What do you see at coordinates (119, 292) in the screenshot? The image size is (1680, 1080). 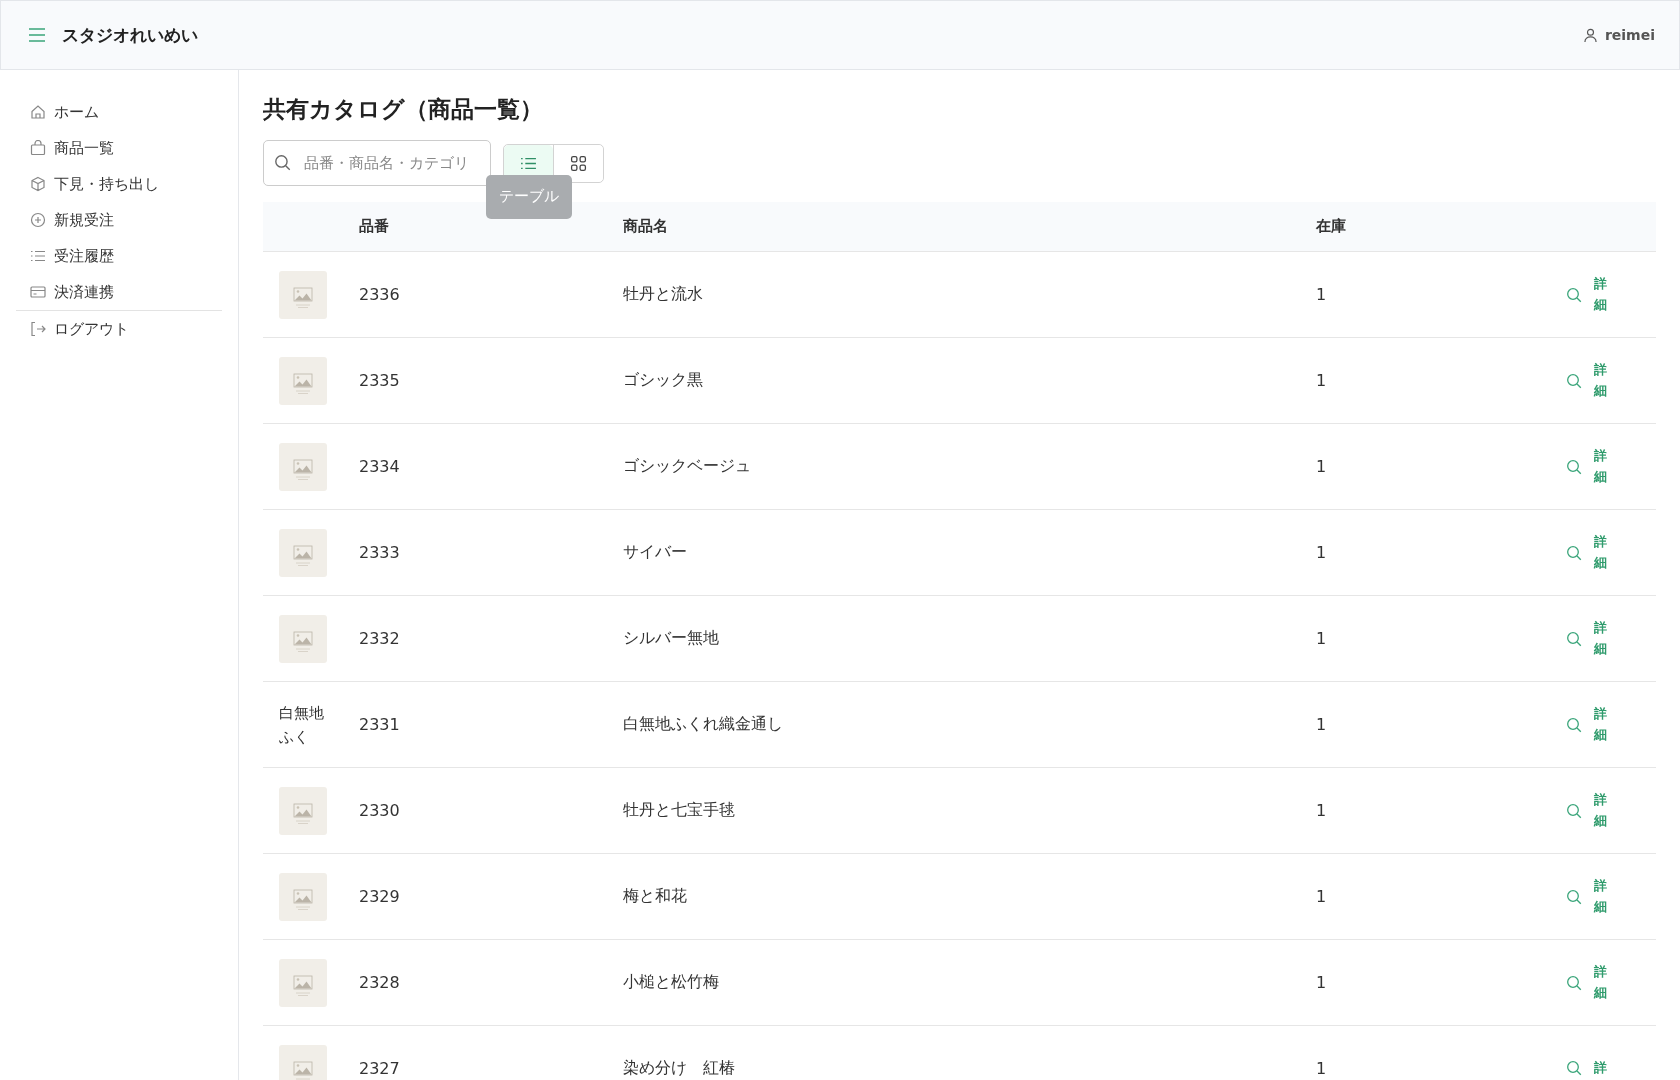 I see `sidebar-item: 決済連携` at bounding box center [119, 292].